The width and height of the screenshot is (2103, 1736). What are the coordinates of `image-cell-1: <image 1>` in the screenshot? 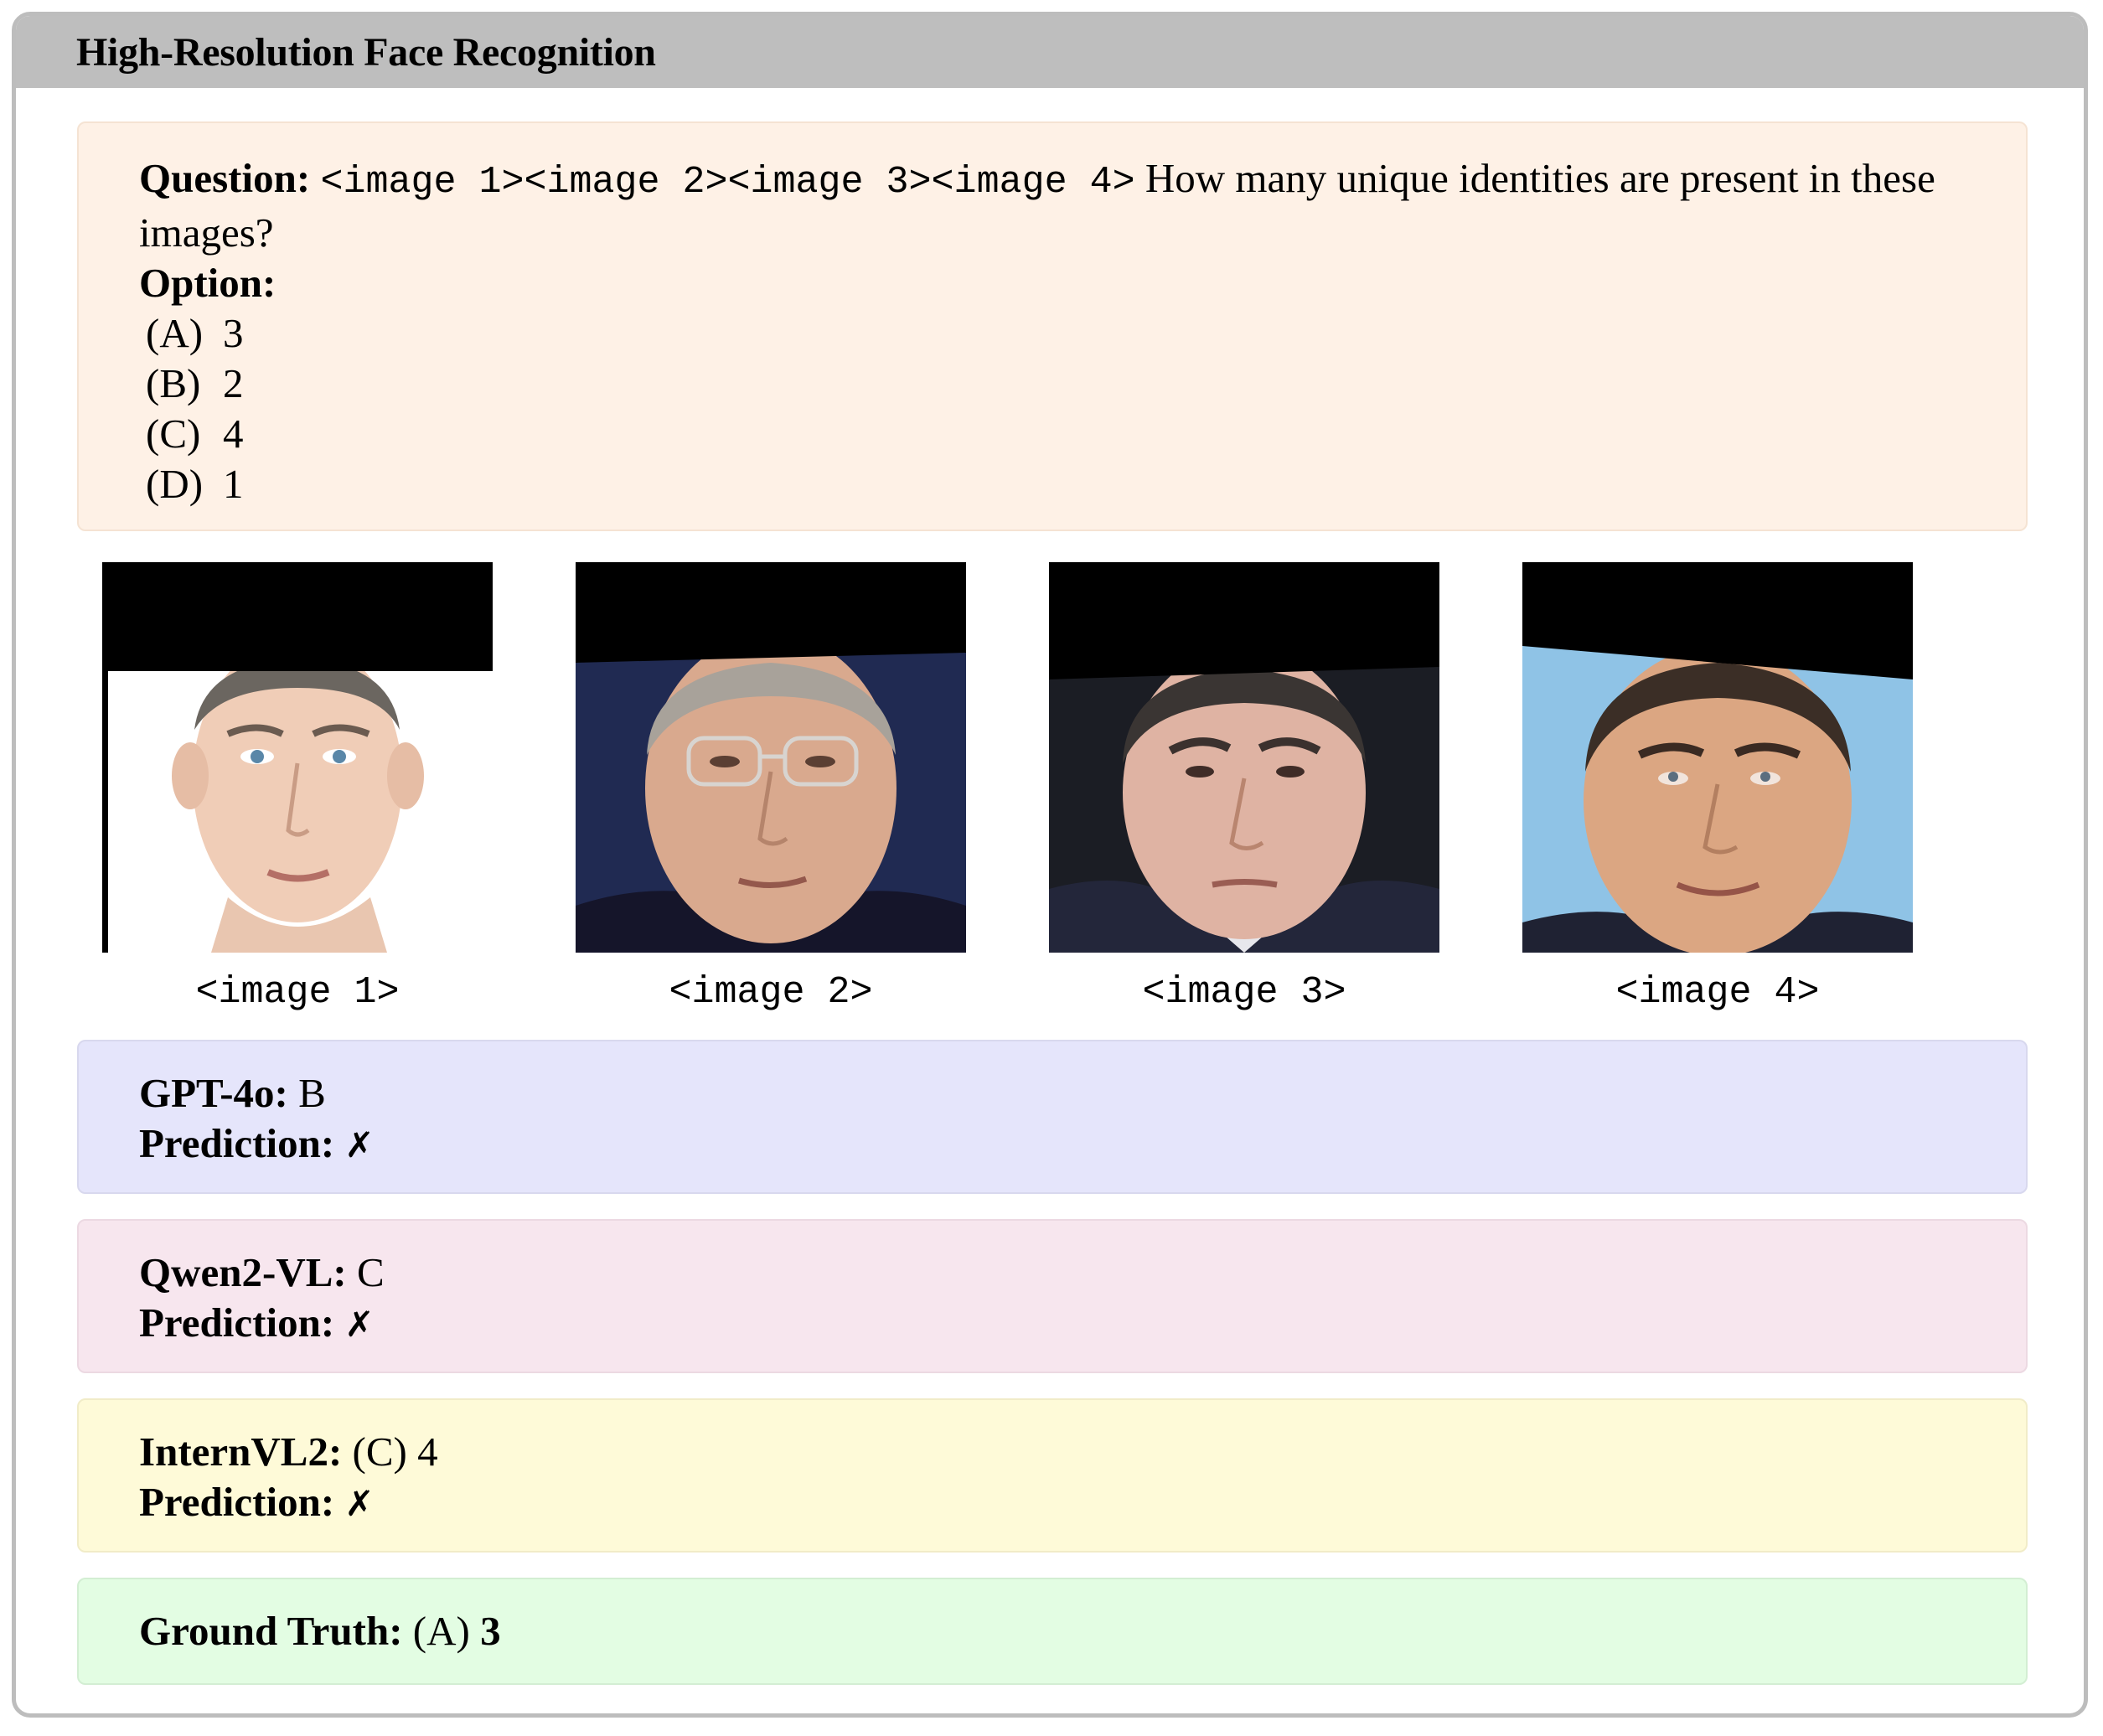 It's located at (297, 788).